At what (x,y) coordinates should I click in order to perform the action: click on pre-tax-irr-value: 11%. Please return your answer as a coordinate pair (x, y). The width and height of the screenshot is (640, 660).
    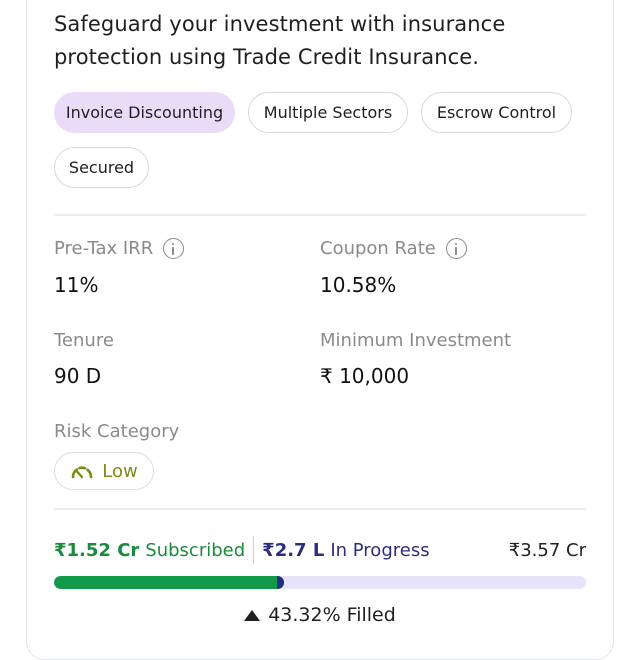
    Looking at the image, I should click on (76, 285).